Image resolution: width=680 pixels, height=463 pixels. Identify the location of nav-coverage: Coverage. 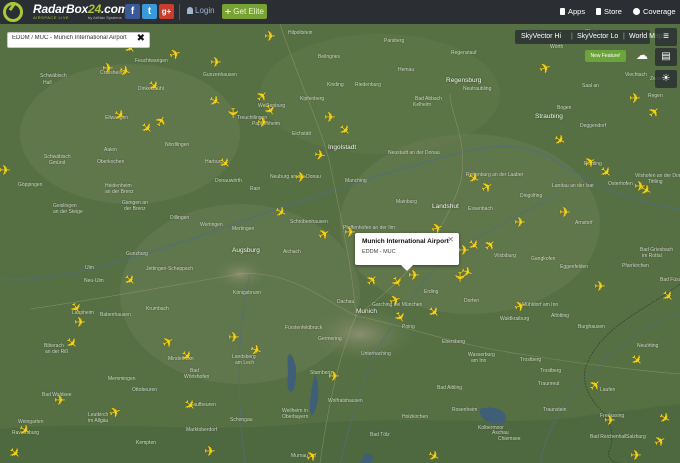
(654, 11).